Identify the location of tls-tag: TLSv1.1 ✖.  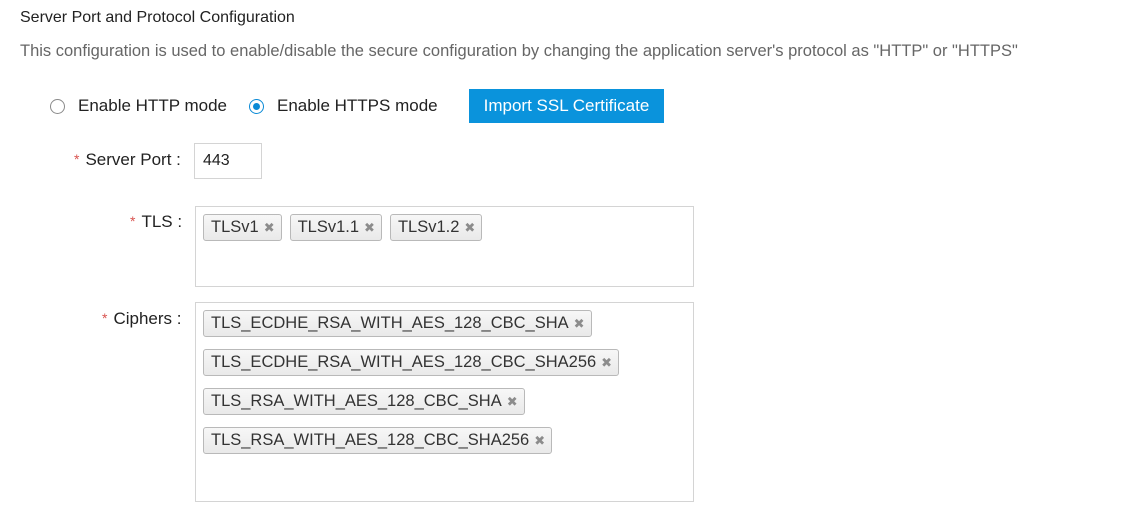
(335, 227).